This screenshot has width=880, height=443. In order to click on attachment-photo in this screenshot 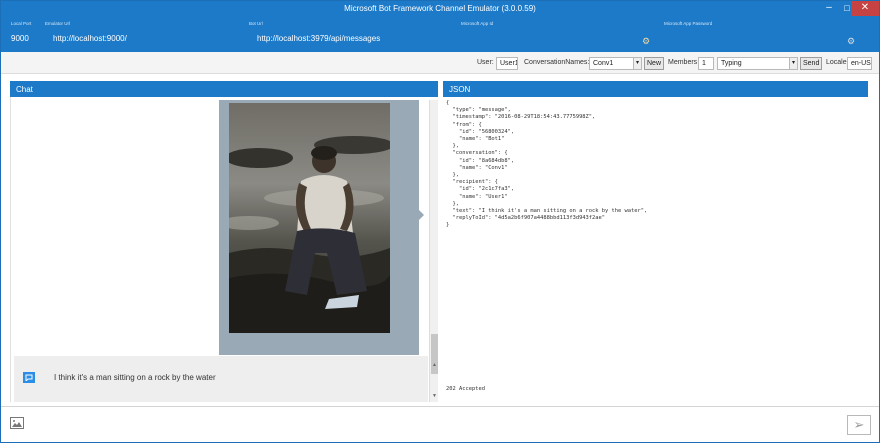, I will do `click(309, 218)`.